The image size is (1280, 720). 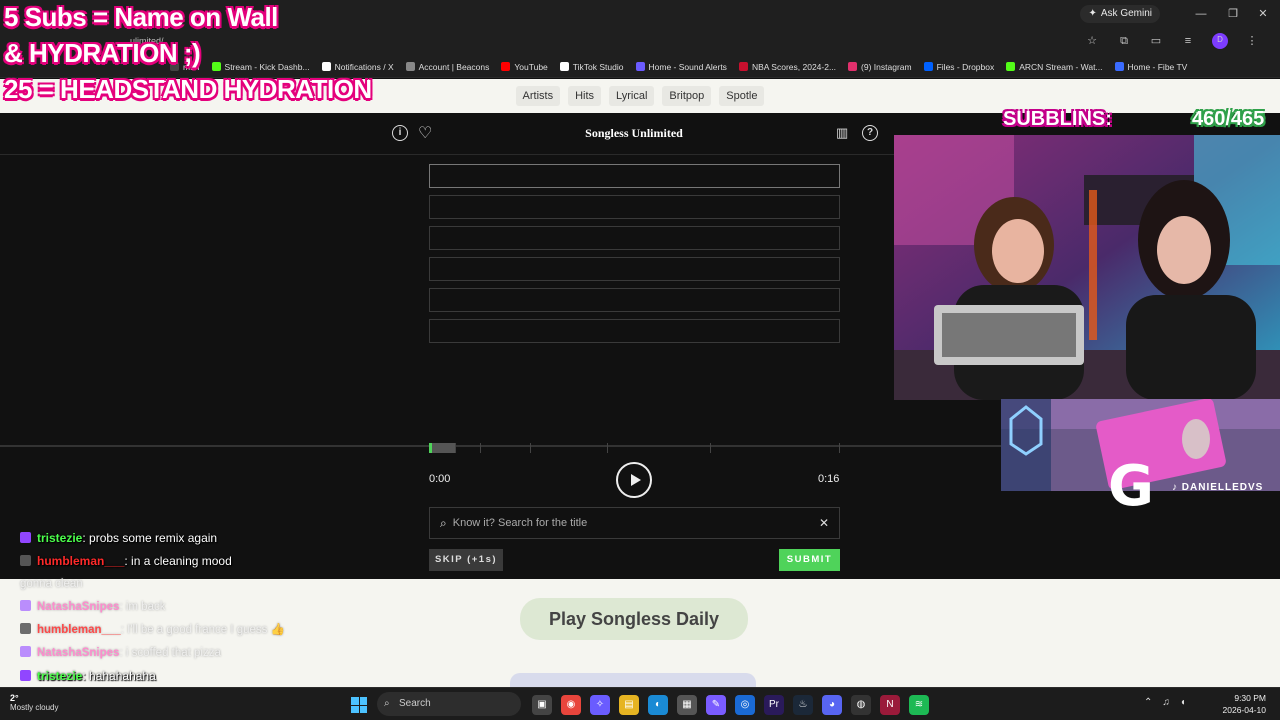 What do you see at coordinates (1220, 41) in the screenshot?
I see `profile-avatar: D` at bounding box center [1220, 41].